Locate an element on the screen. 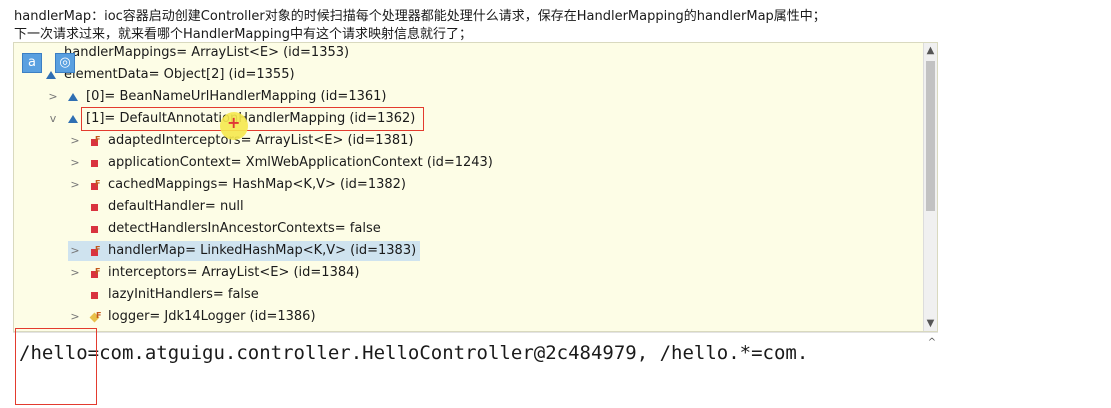 The height and width of the screenshot is (408, 1111). tree-row-label: defaultHandler= null is located at coordinates (176, 206).